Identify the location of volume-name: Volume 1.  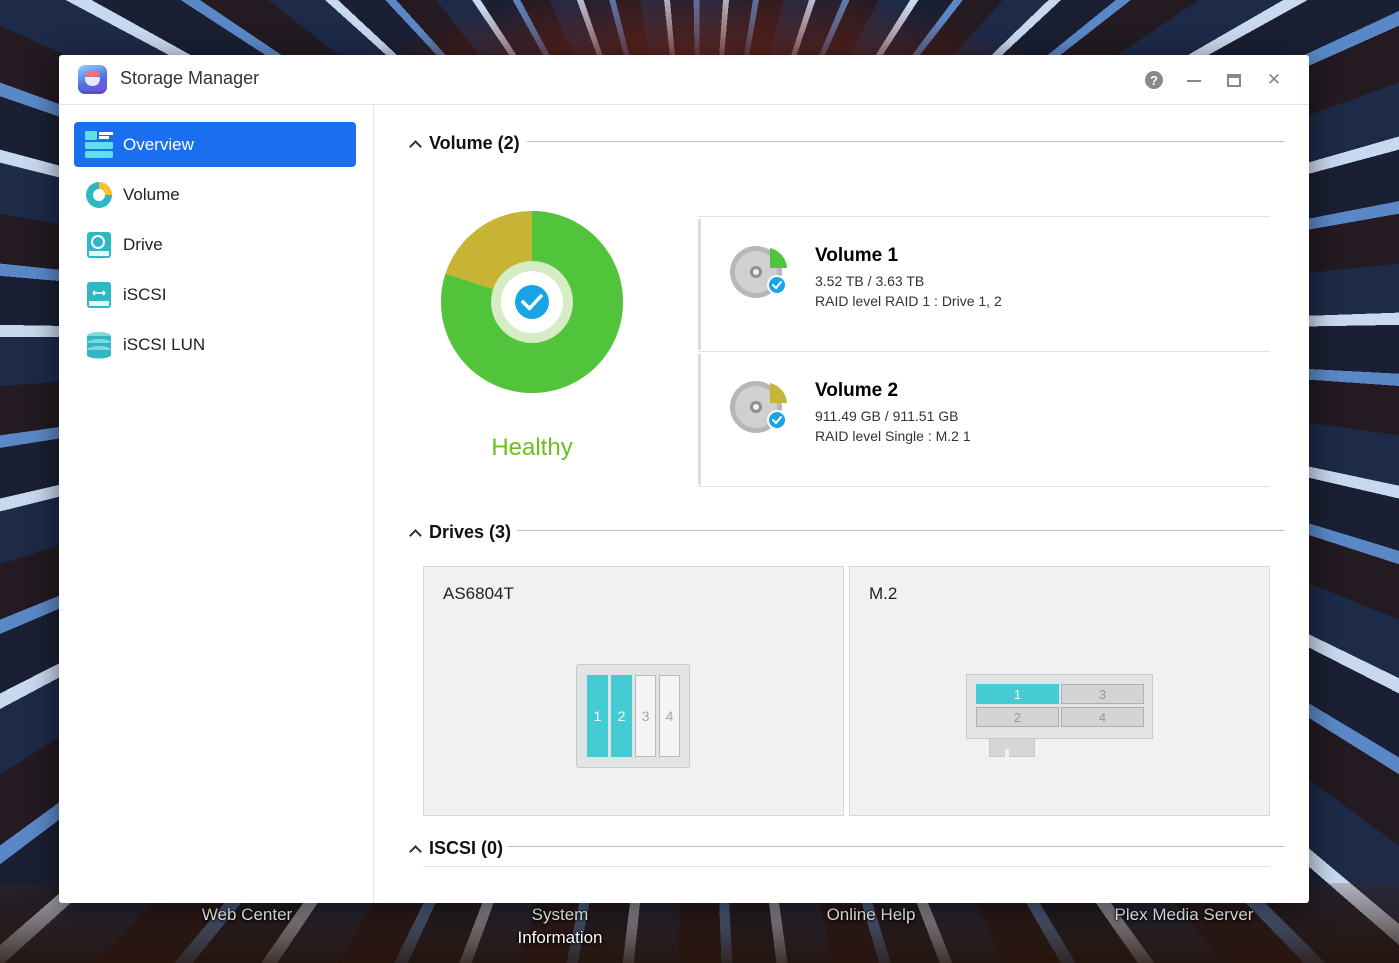
(857, 255).